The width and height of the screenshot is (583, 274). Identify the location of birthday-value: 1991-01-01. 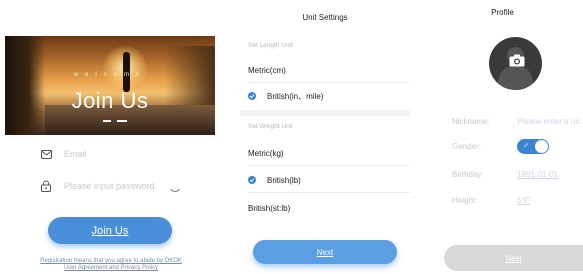
(537, 174).